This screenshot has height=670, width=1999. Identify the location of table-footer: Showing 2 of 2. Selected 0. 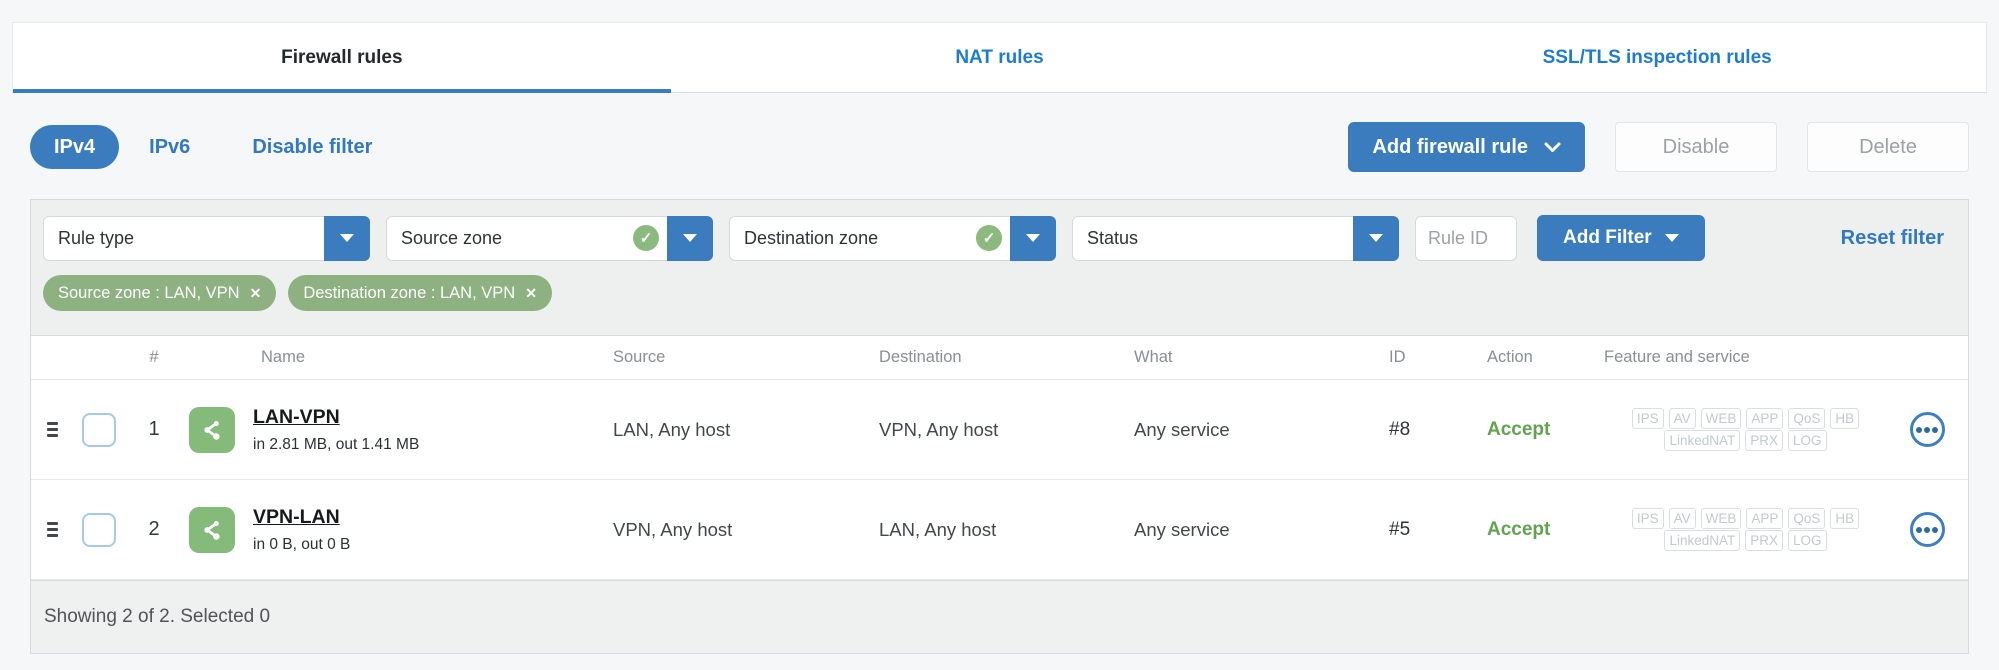
(999, 616).